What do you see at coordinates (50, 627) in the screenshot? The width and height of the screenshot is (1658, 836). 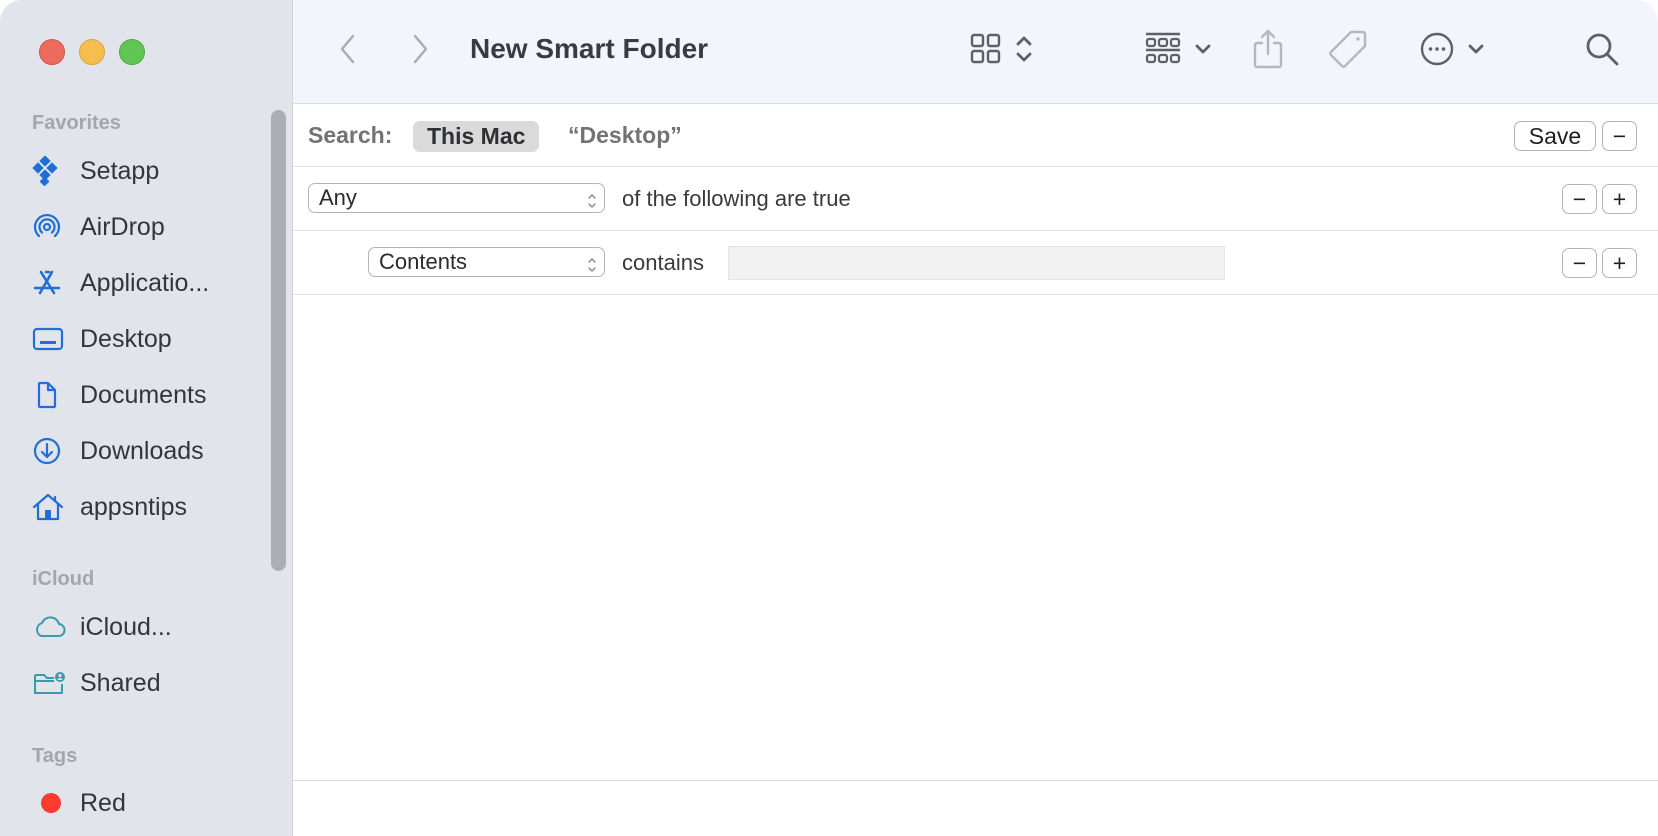 I see `cloud-icon` at bounding box center [50, 627].